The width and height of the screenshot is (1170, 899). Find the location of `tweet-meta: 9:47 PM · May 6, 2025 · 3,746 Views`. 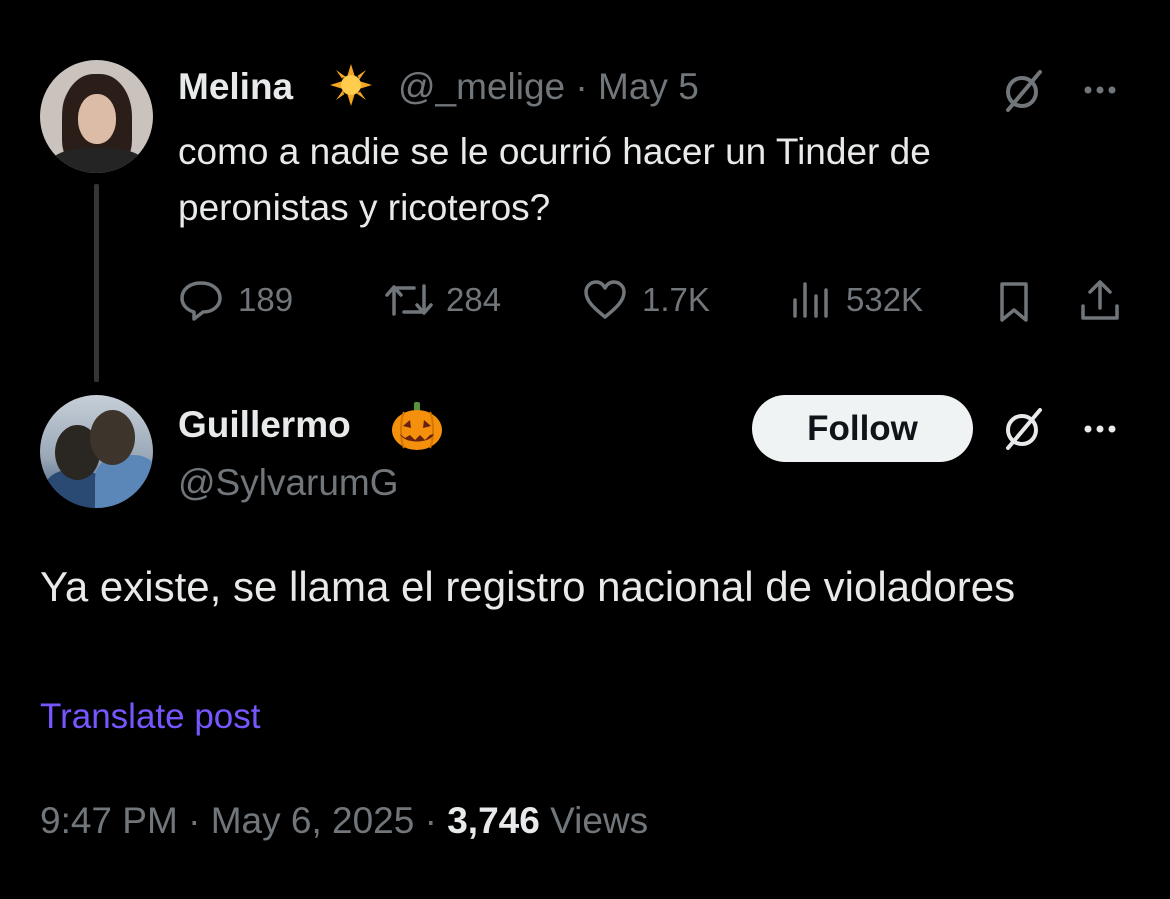

tweet-meta: 9:47 PM · May 6, 2025 · 3,746 Views is located at coordinates (344, 821).